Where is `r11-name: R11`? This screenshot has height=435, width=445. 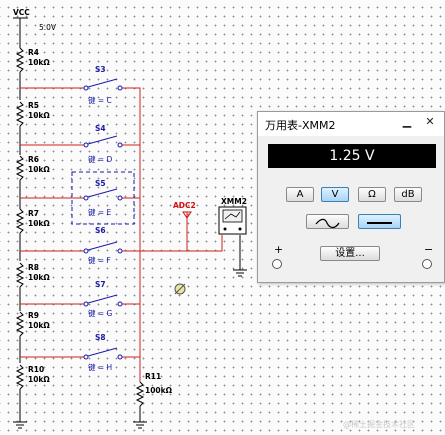
r11-name: R11 is located at coordinates (153, 376).